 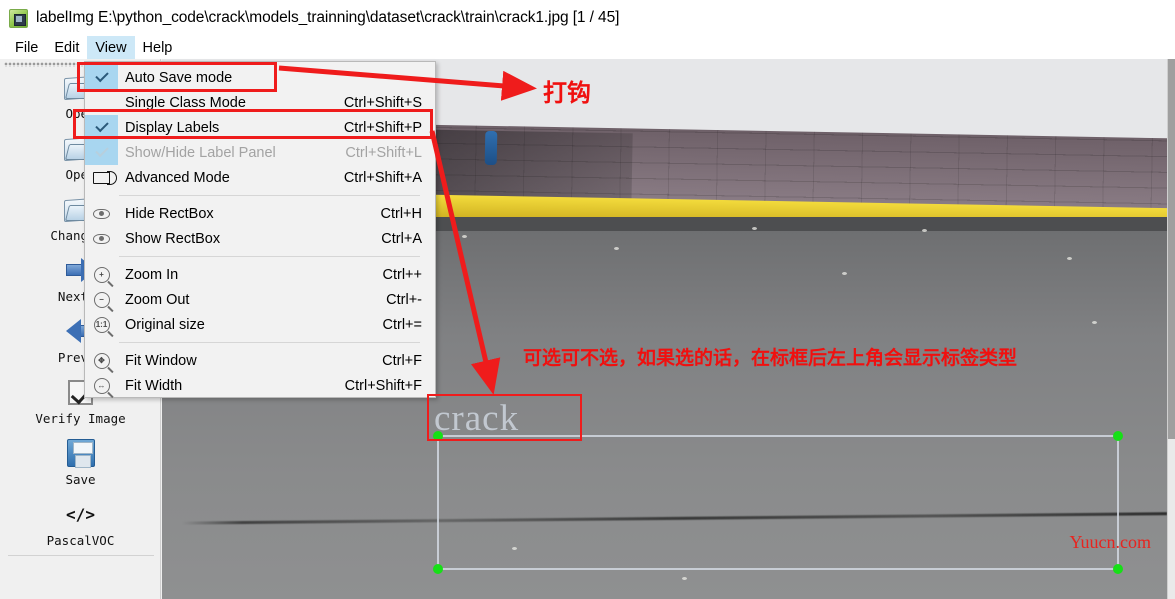 What do you see at coordinates (152, 274) in the screenshot?
I see `menu-item-zoom-in-label: Zoom In` at bounding box center [152, 274].